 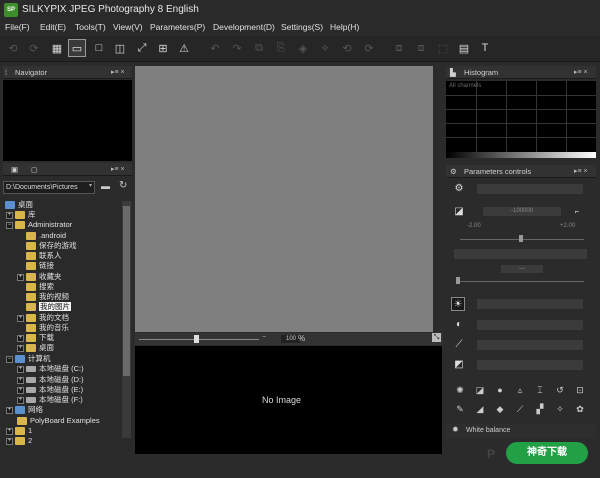 I want to click on folder-path-input: D:\Documents\Pictures, so click(x=49, y=187).